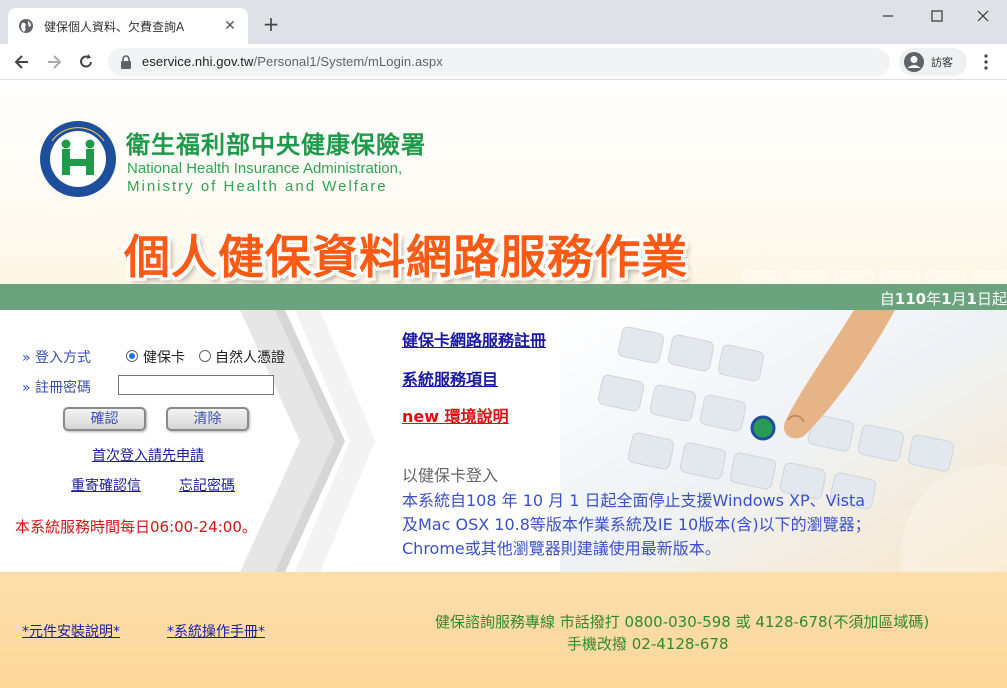 The width and height of the screenshot is (1007, 688). I want to click on forgot-password-link: 忘記密碼, so click(207, 485).